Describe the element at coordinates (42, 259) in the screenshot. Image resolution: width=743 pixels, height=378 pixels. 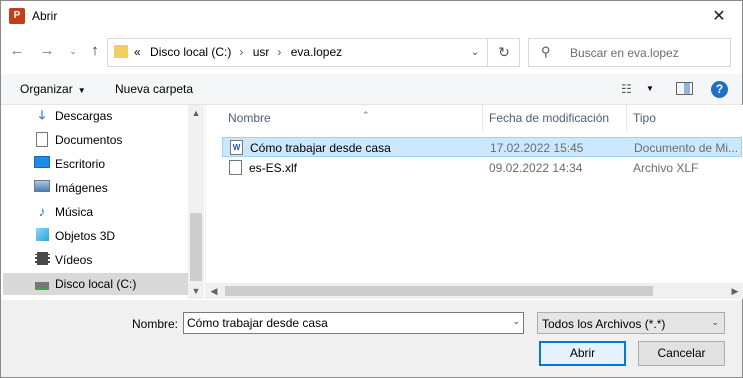
I see `film-icon` at that location.